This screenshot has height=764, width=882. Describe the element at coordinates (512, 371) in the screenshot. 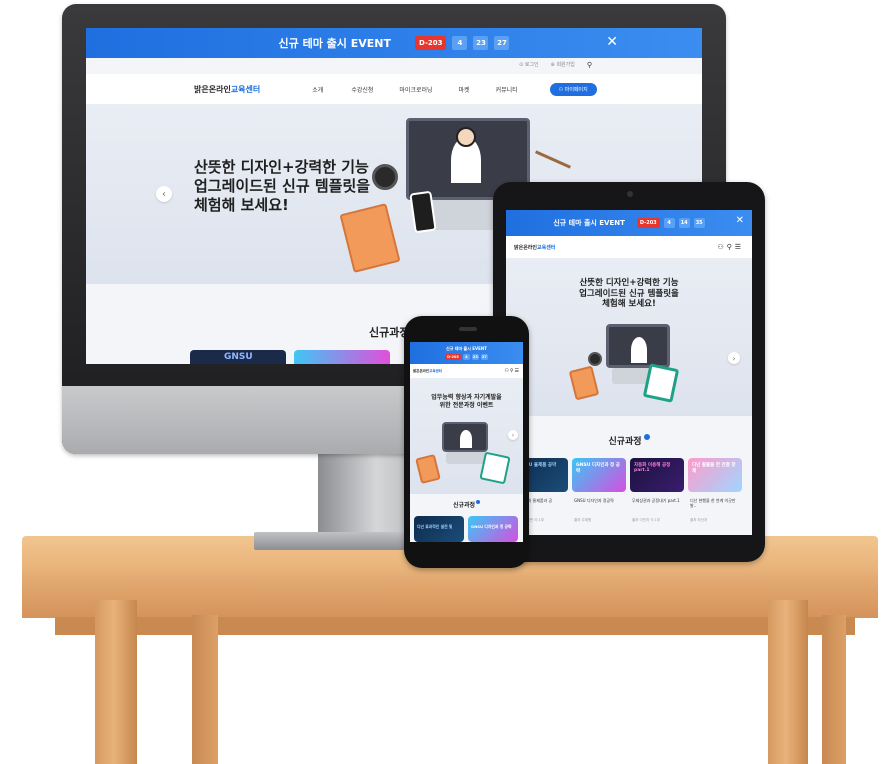

I see `phone-nav-icons: ⚇⚲☰` at that location.